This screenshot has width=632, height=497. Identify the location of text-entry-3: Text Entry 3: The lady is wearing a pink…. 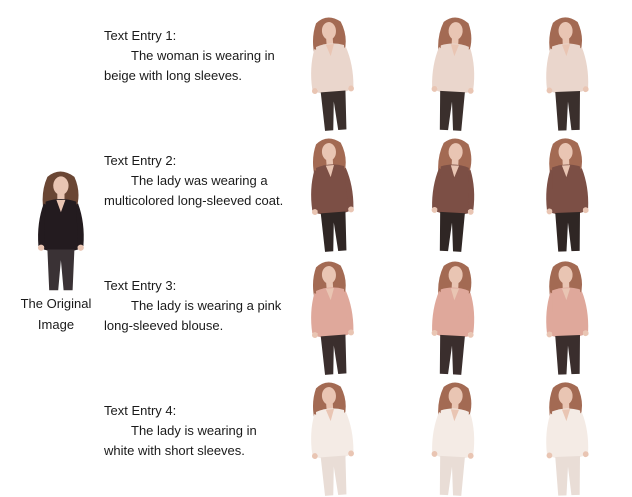
(196, 306).